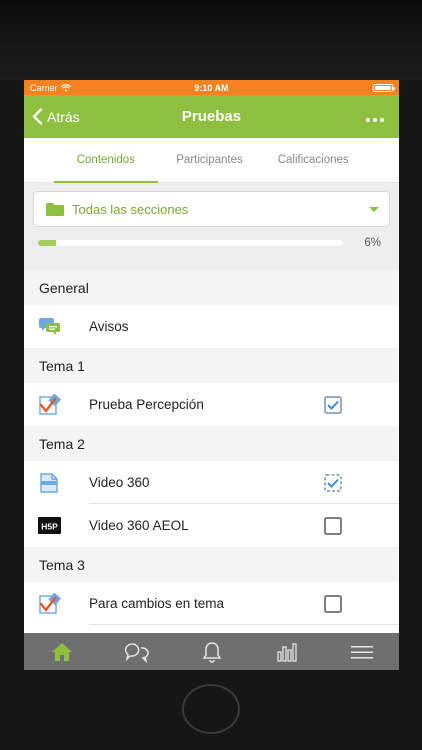 The image size is (422, 750). Describe the element at coordinates (384, 87) in the screenshot. I see `battery-icon` at that location.